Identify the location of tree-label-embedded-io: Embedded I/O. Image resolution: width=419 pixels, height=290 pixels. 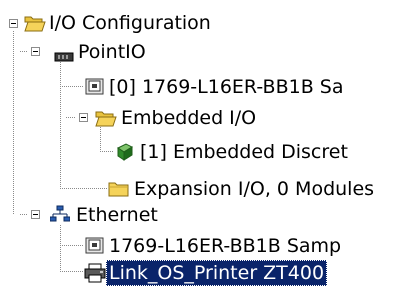
(188, 118).